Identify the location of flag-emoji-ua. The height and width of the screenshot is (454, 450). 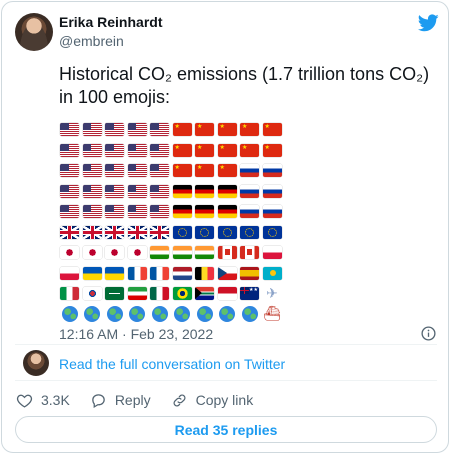
(114, 273).